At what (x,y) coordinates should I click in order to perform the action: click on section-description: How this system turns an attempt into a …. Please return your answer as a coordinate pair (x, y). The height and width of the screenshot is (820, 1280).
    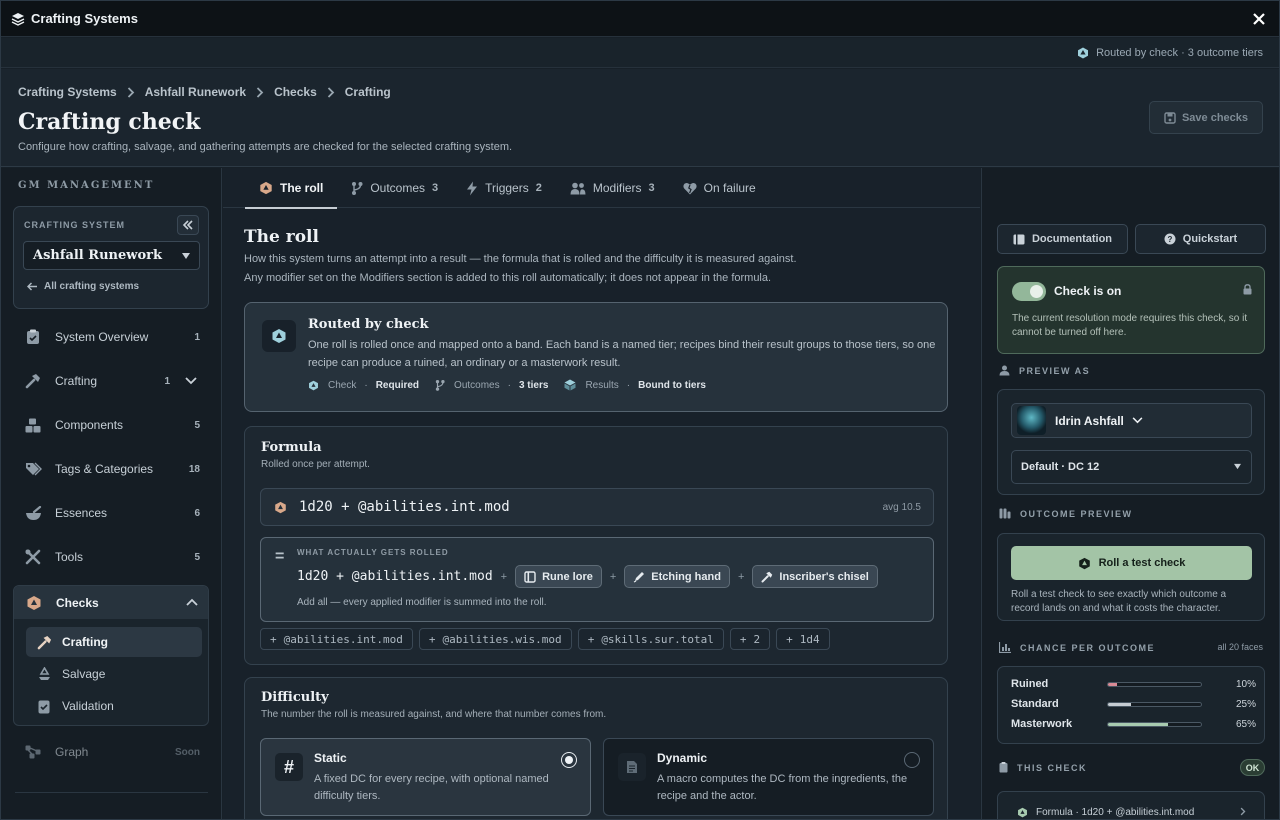
    Looking at the image, I should click on (520, 269).